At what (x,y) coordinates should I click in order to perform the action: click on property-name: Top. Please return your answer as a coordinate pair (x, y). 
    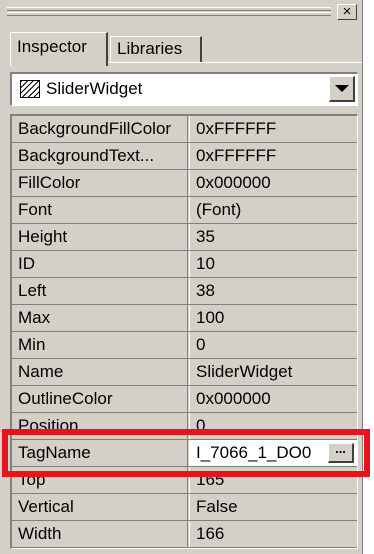
    Looking at the image, I should click on (100, 480).